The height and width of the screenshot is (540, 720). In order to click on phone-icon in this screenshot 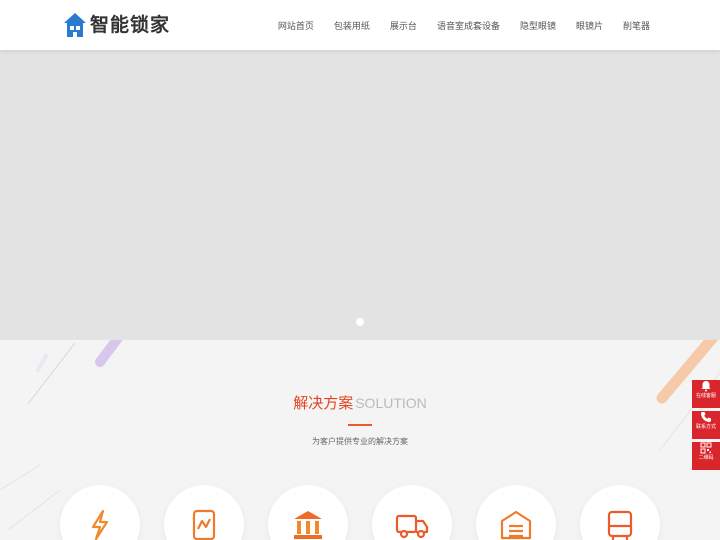, I will do `click(706, 417)`.